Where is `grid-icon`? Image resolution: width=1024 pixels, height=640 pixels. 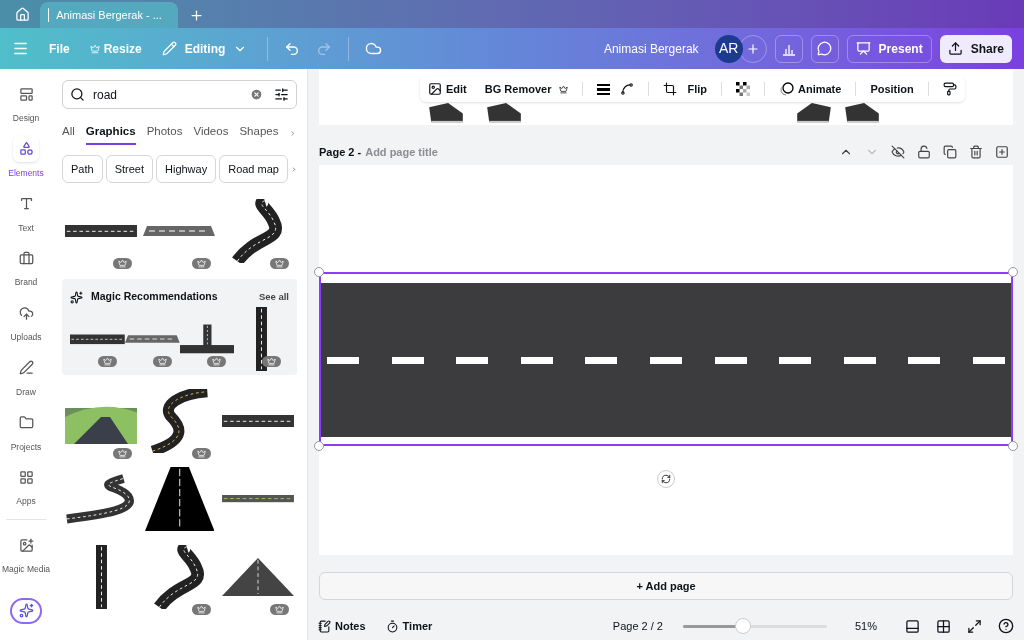
grid-icon is located at coordinates (26, 477).